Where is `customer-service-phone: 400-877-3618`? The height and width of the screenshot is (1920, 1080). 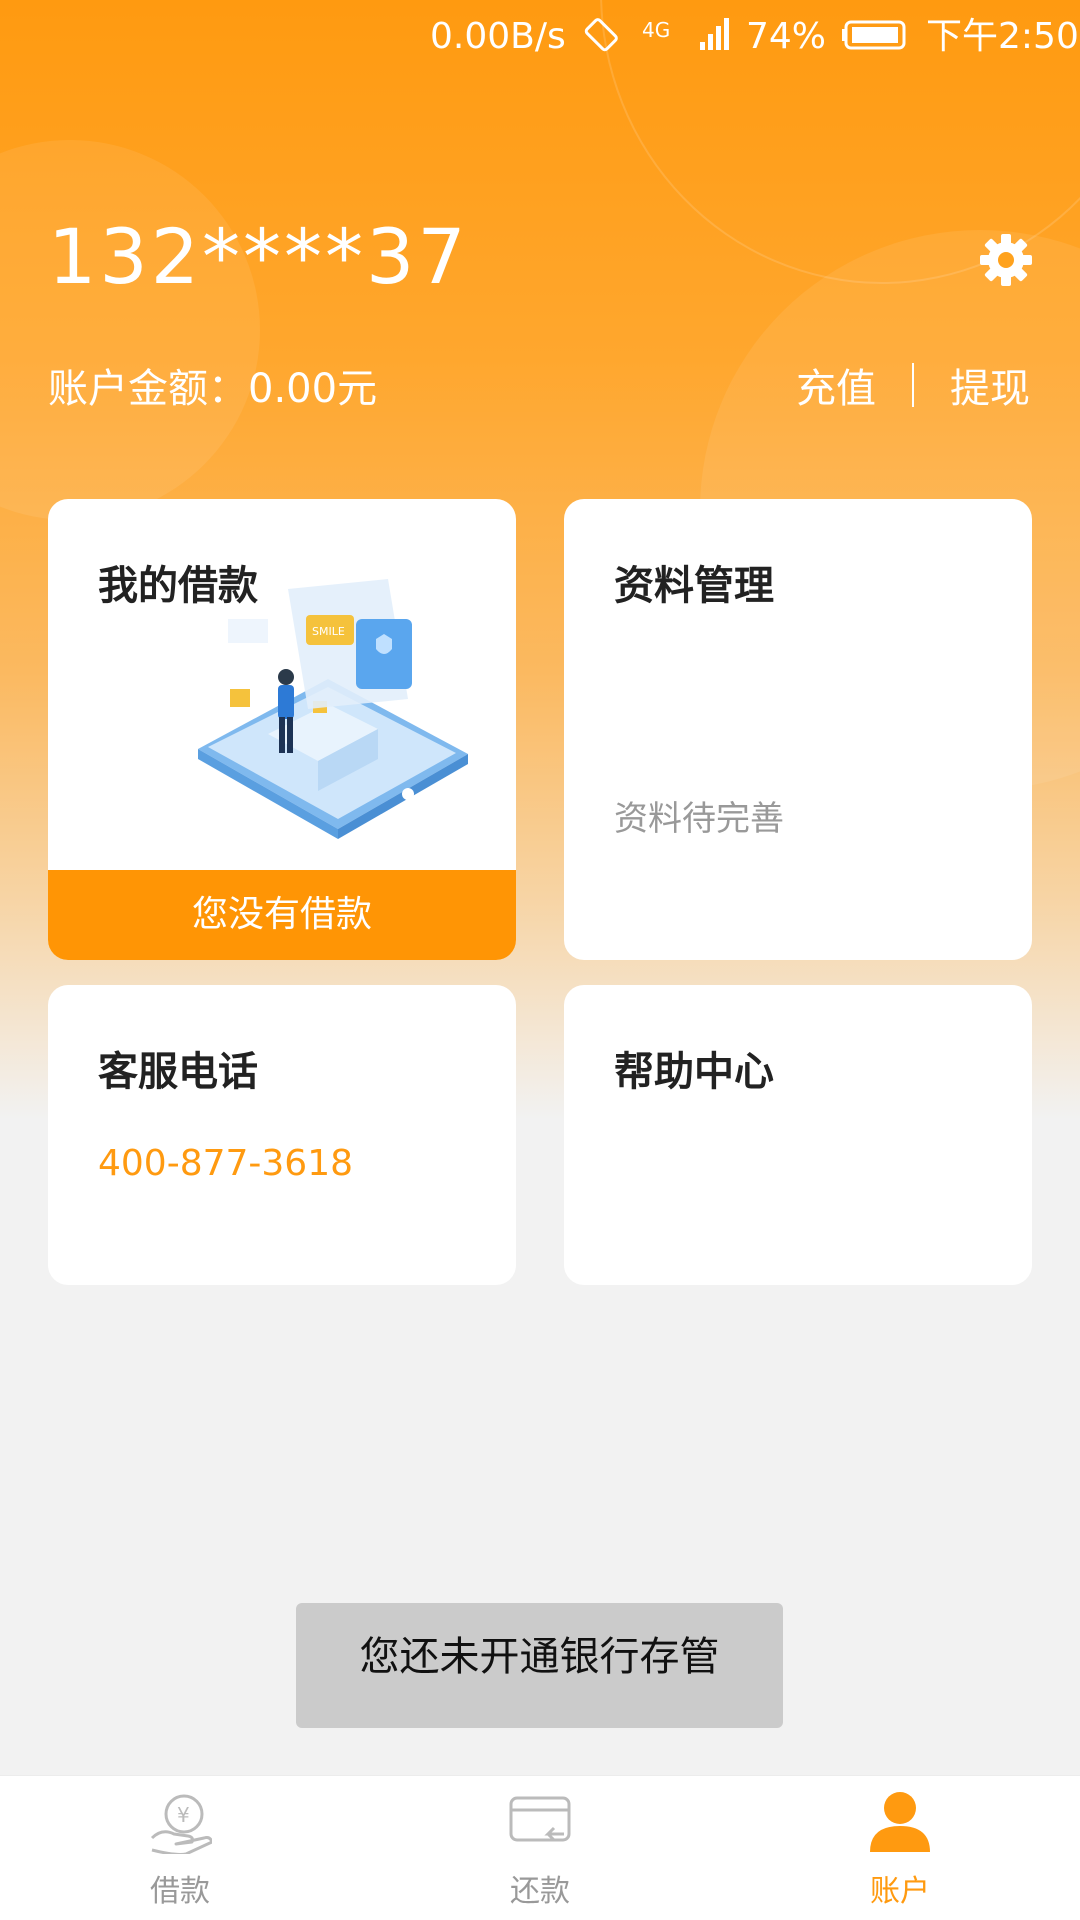
customer-service-phone: 400-877-3618 is located at coordinates (225, 1163).